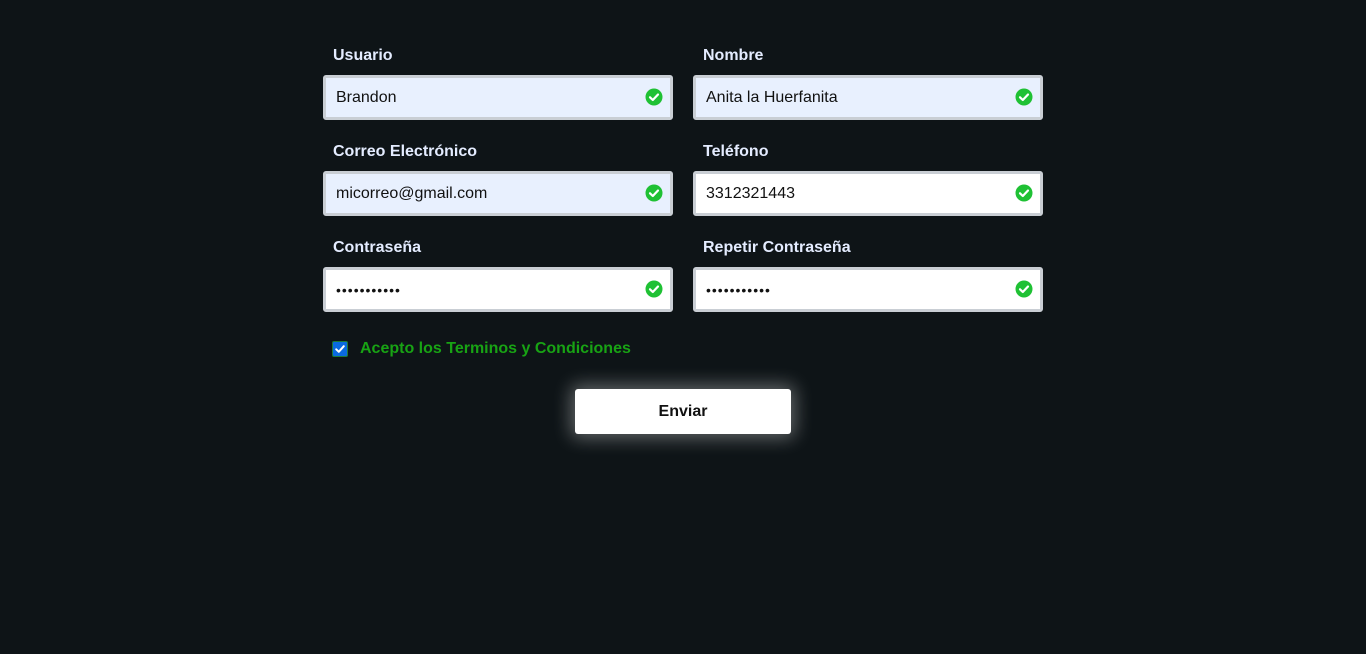 The height and width of the screenshot is (654, 1366). I want to click on nombre-input, so click(846, 97).